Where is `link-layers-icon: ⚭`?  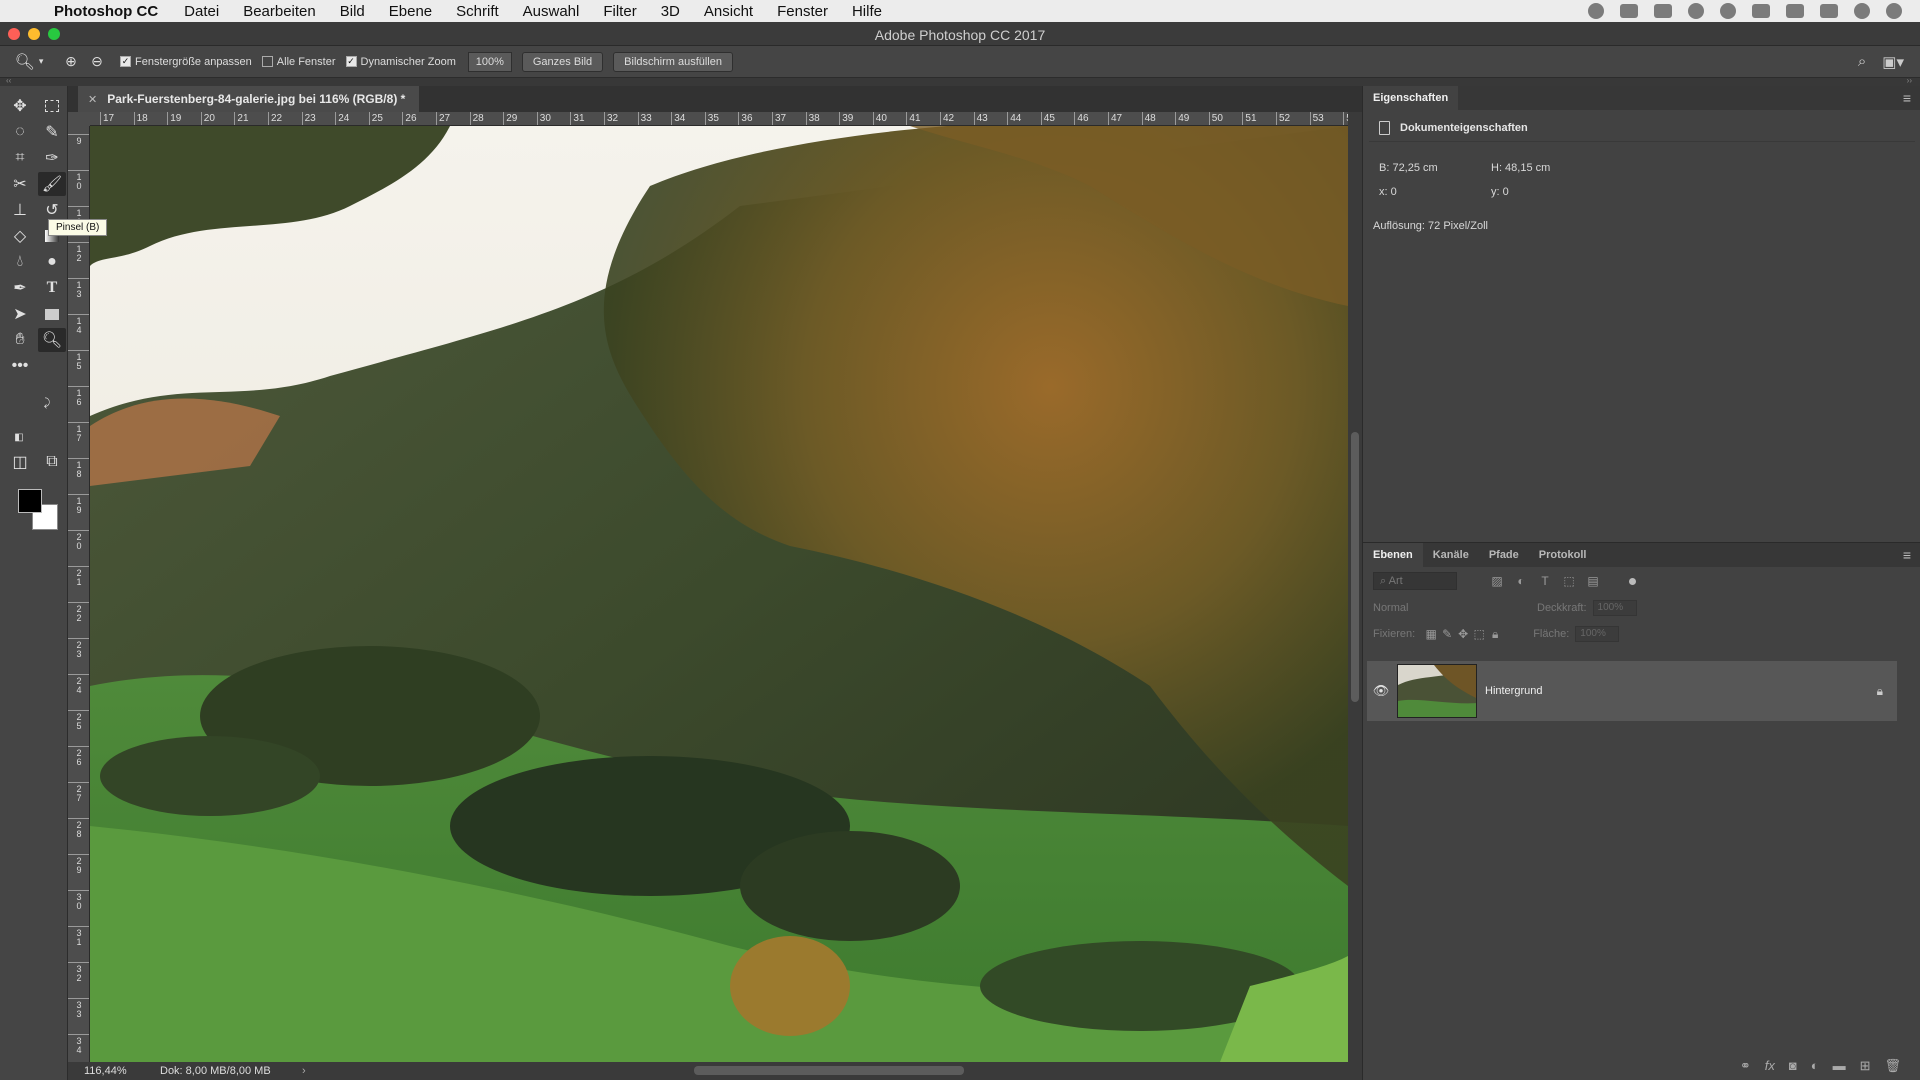
link-layers-icon: ⚭ is located at coordinates (1745, 1066).